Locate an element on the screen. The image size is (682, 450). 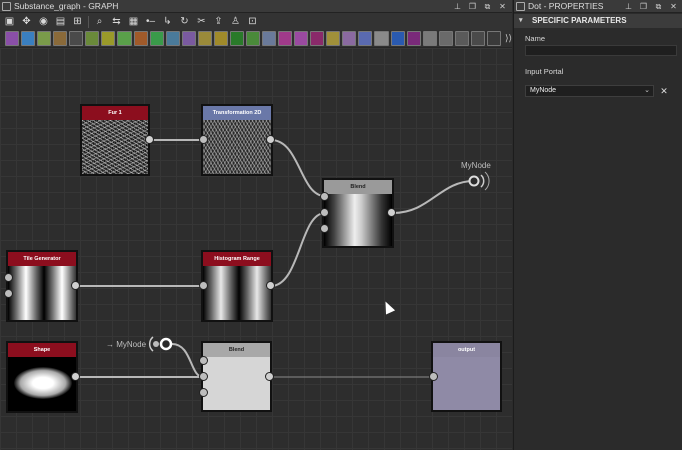
node-title: Shape is located at coordinates (42, 350).